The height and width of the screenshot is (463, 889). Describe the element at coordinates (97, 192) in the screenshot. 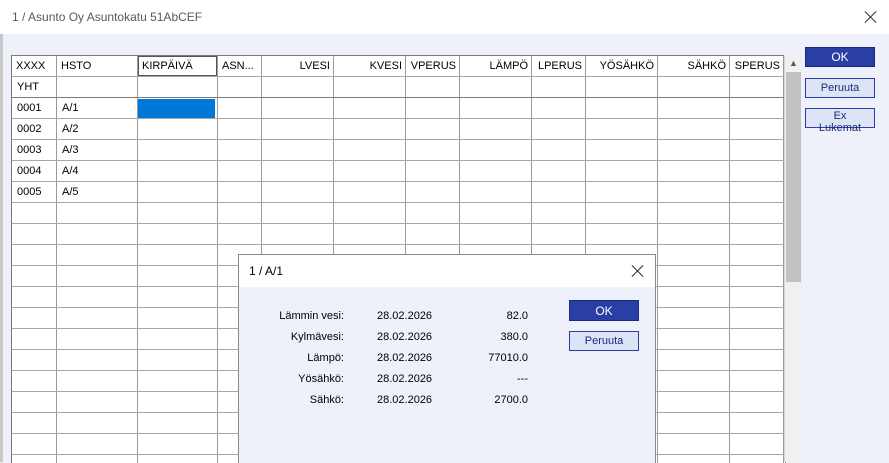

I see `row-hsto: A/5` at that location.